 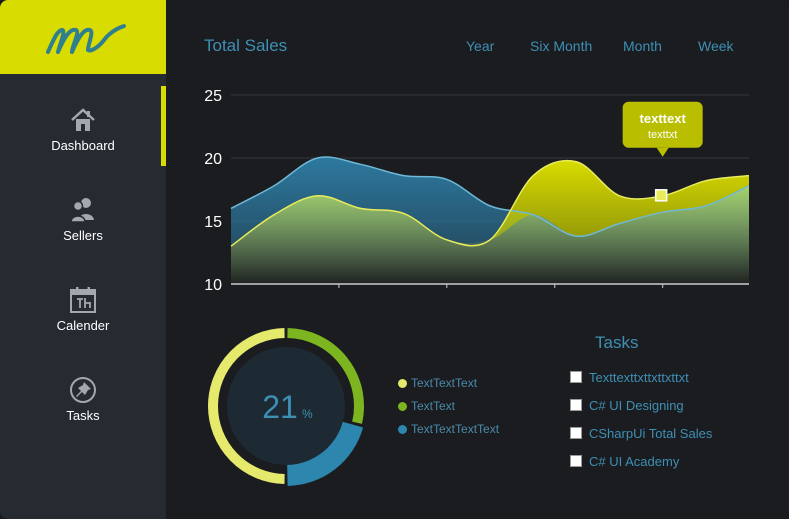 What do you see at coordinates (86, 39) in the screenshot?
I see `logo-icon` at bounding box center [86, 39].